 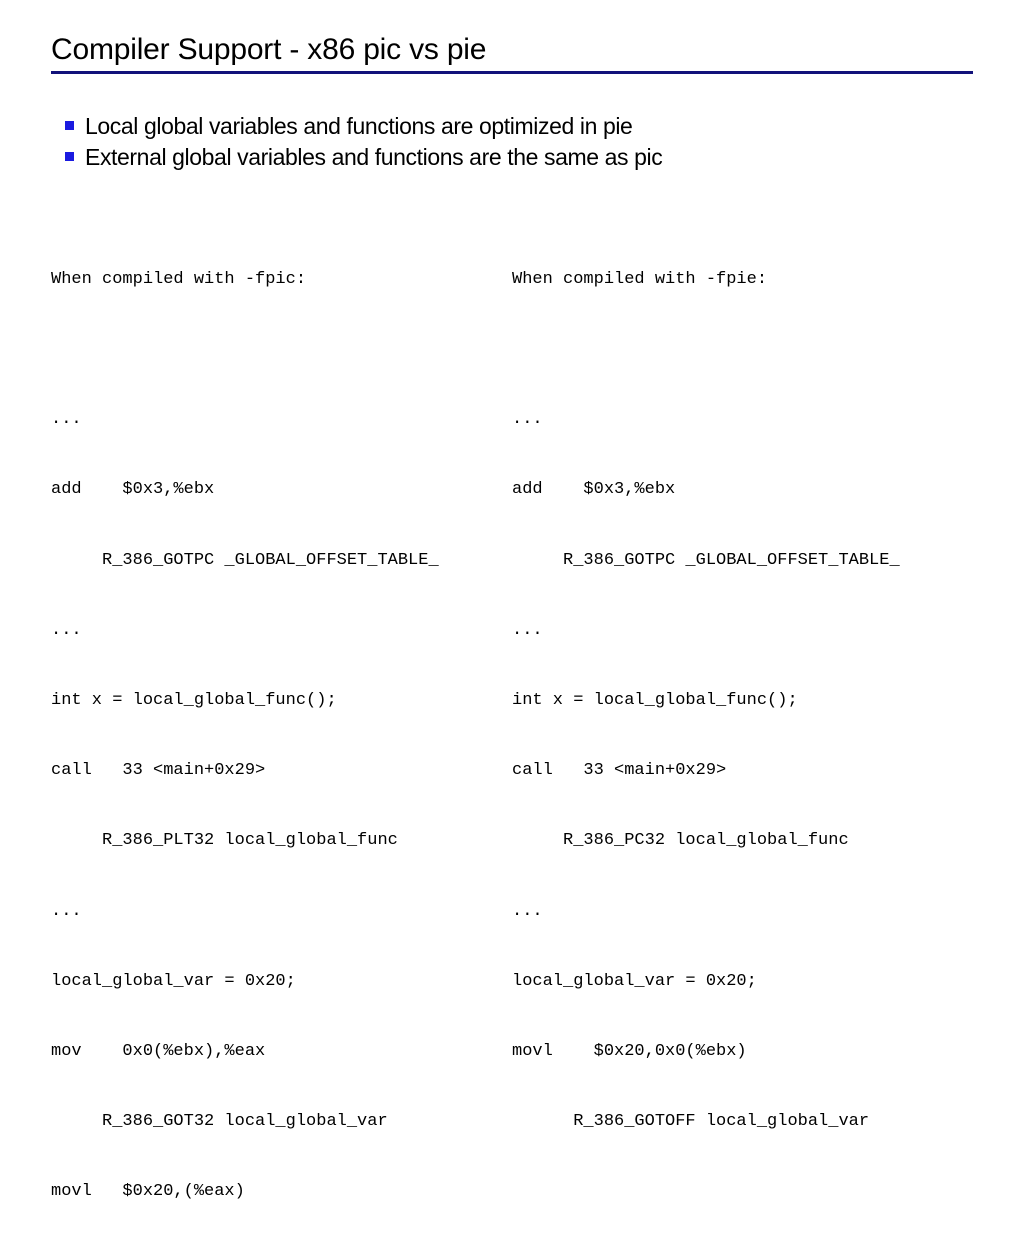 I want to click on code-line: movl $0x20,0x0(%ebx), so click(x=629, y=1052).